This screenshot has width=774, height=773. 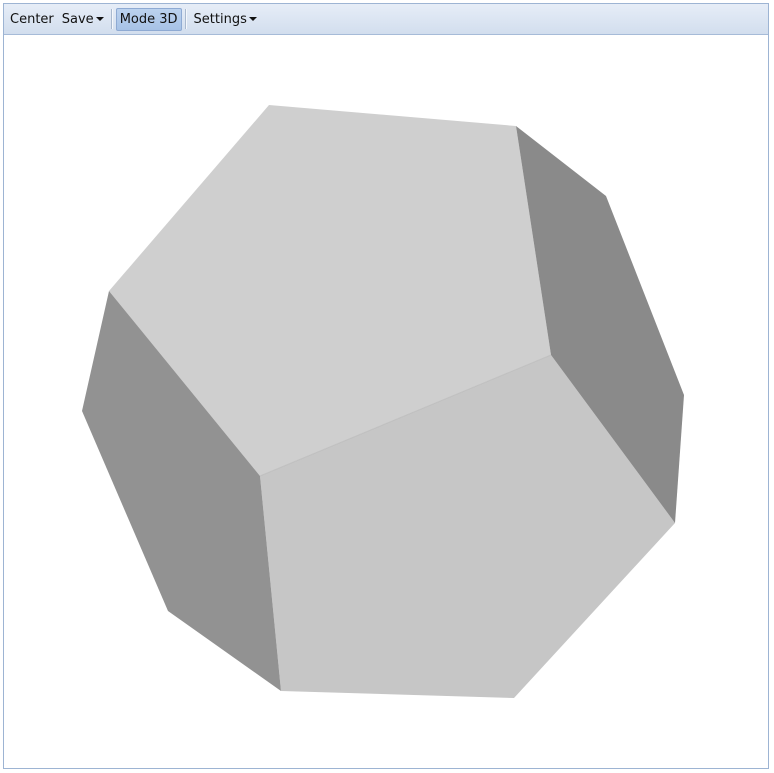 I want to click on save-menu-button: Save, so click(x=83, y=19).